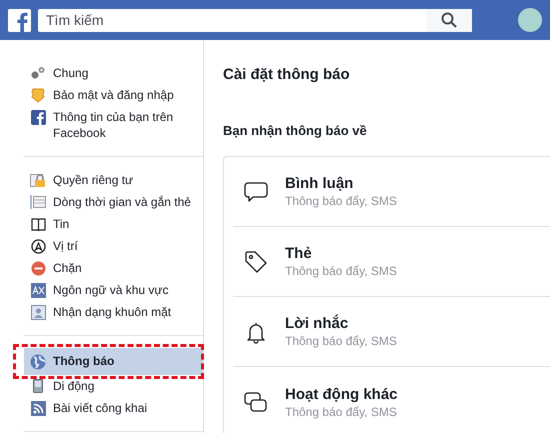  I want to click on rss-icon, so click(38, 408).